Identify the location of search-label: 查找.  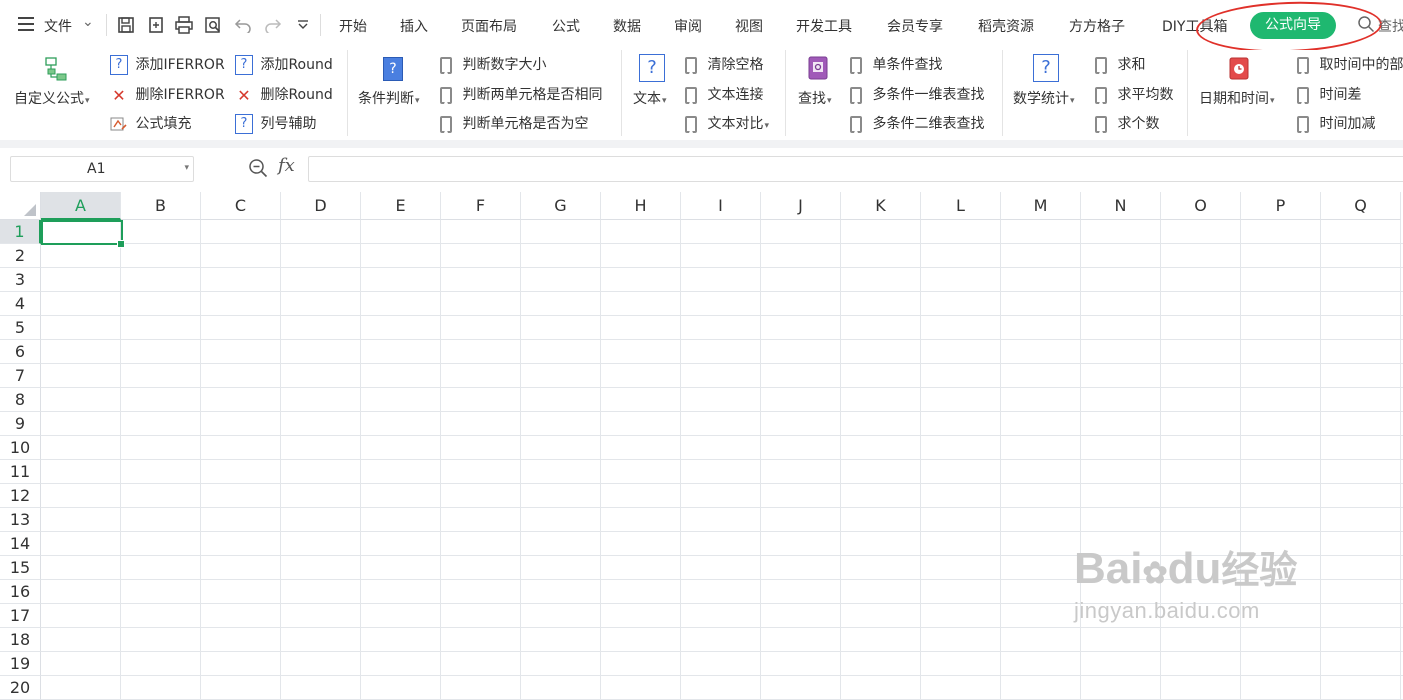
(1390, 26).